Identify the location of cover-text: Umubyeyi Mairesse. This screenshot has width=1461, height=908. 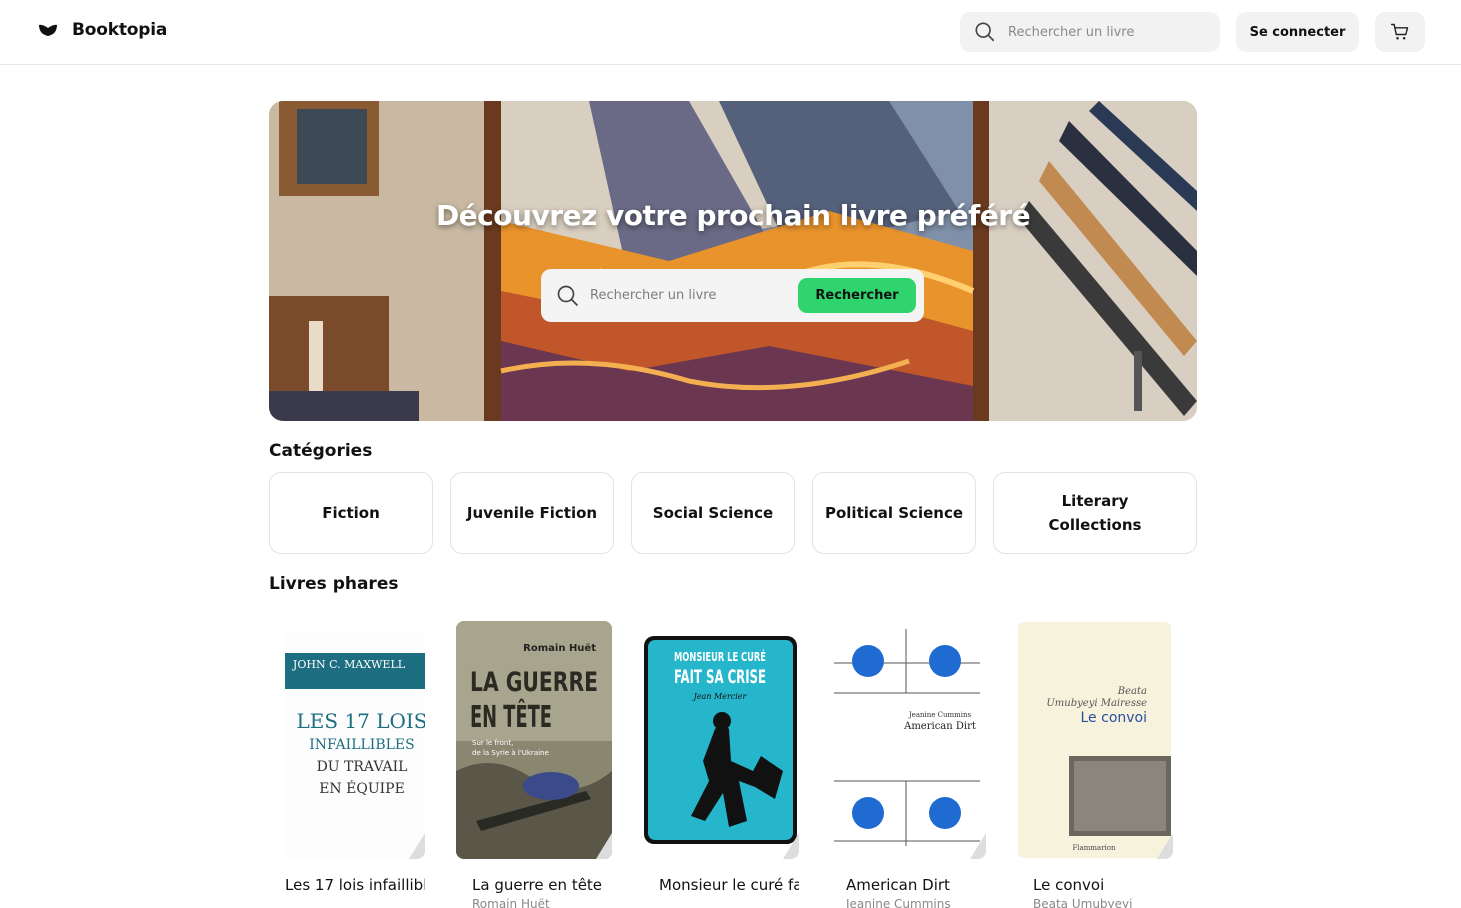
(1096, 703).